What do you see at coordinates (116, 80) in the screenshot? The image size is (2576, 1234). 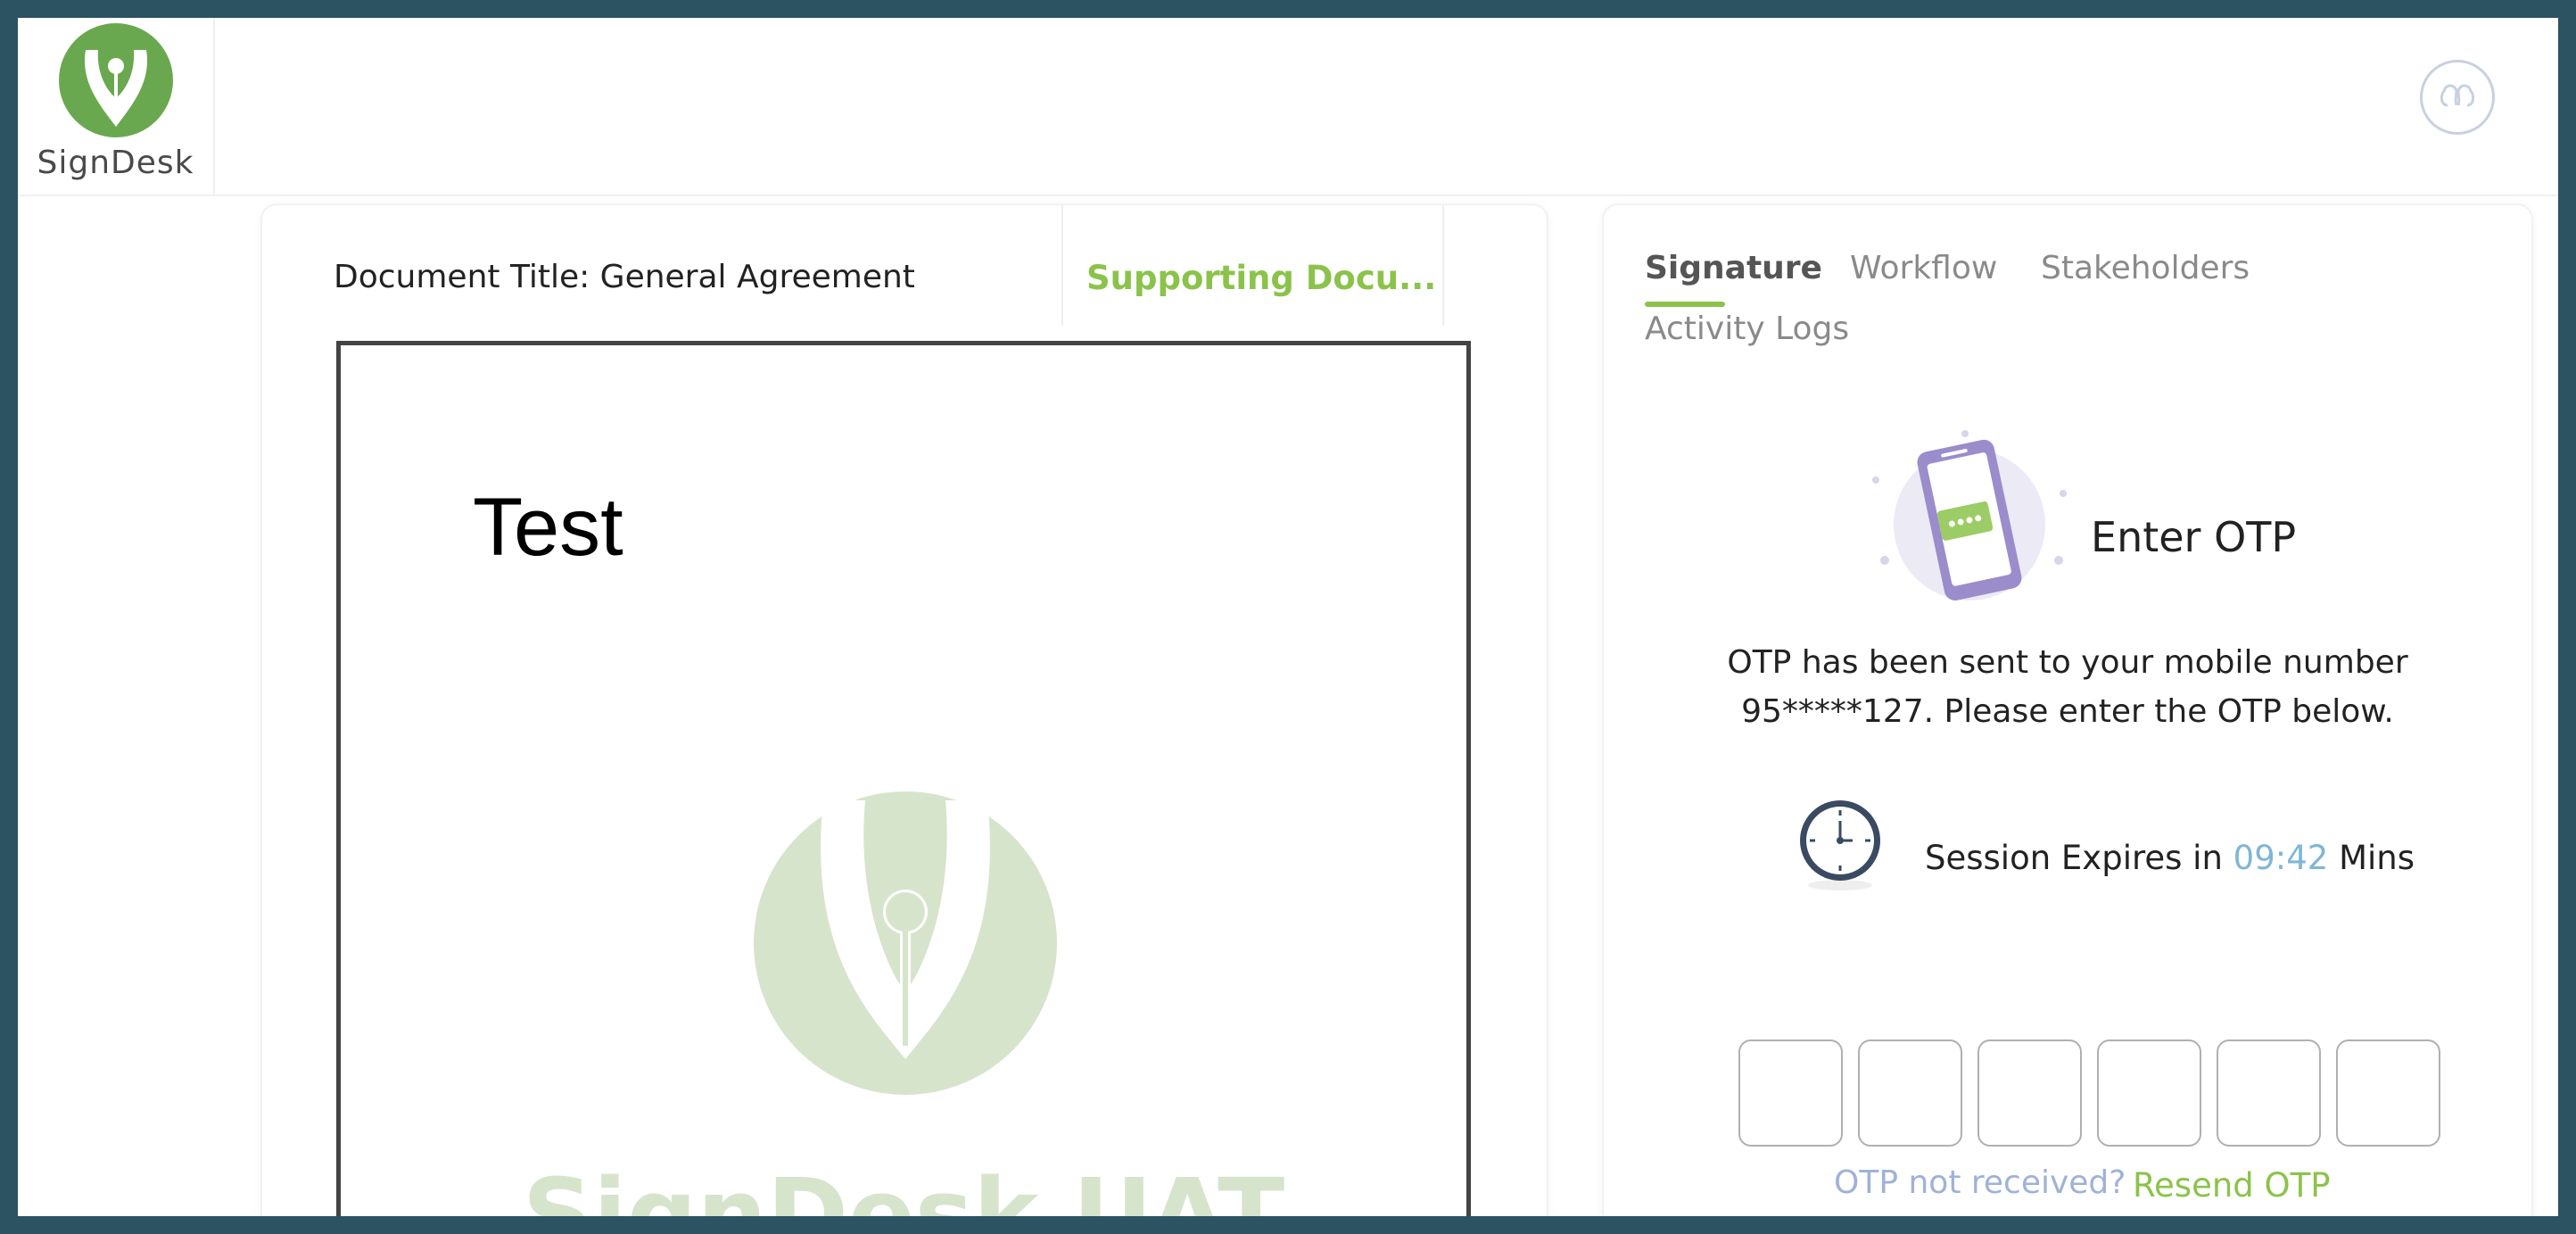 I see `pen-nib-logo-icon` at bounding box center [116, 80].